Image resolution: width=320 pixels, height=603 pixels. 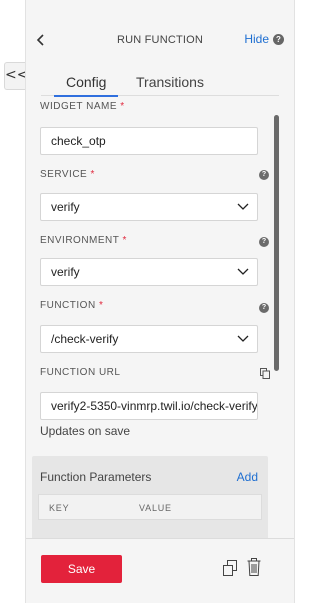 What do you see at coordinates (85, 431) in the screenshot?
I see `function-url-note: Updates on save` at bounding box center [85, 431].